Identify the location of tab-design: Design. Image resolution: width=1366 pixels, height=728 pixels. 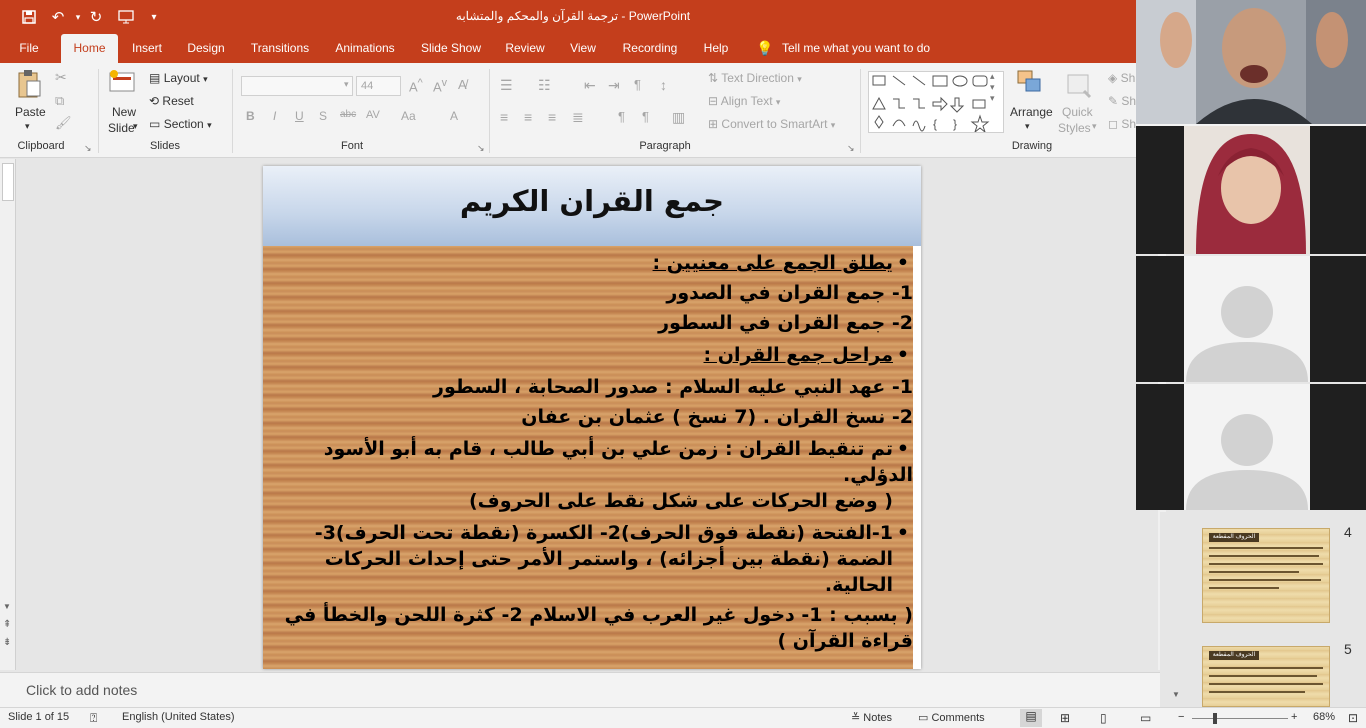
(206, 48).